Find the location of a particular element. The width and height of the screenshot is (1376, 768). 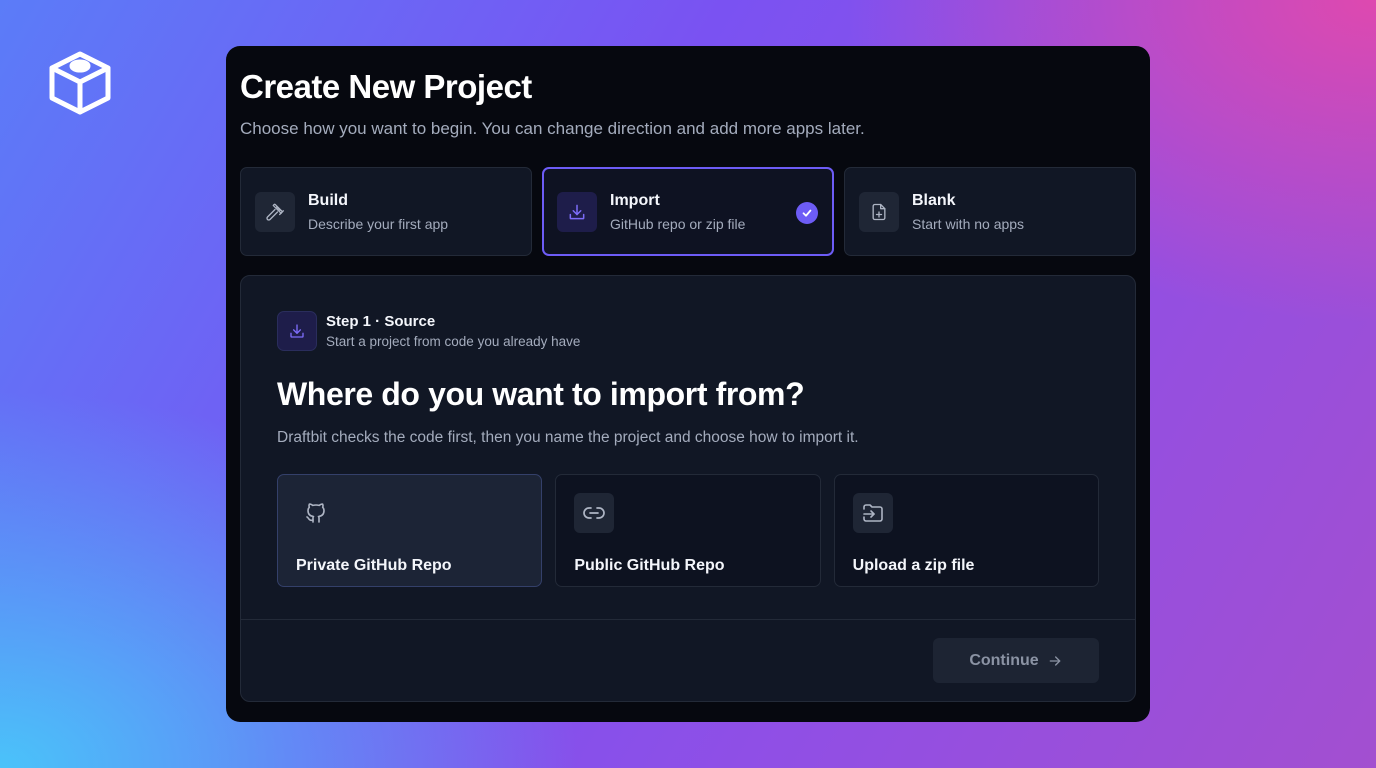

option-import-description: GitHub repo or zip file is located at coordinates (678, 223).